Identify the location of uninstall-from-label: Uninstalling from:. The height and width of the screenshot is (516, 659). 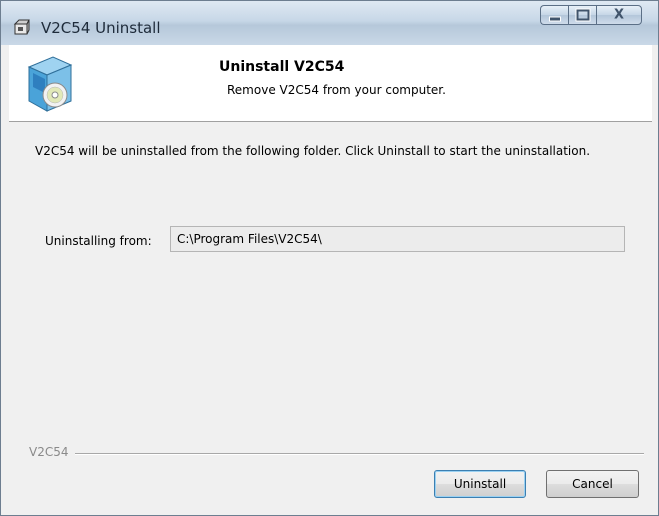
(98, 241).